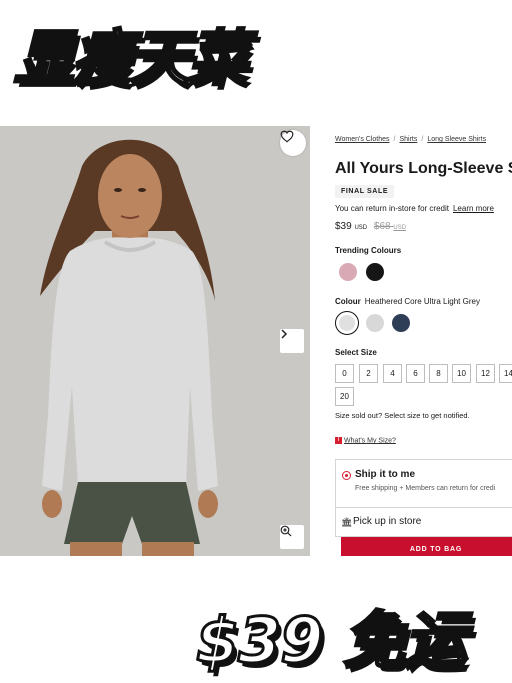 This screenshot has height=683, width=512. I want to click on promo-headline-bottom: $39 免运, so click(330, 641).